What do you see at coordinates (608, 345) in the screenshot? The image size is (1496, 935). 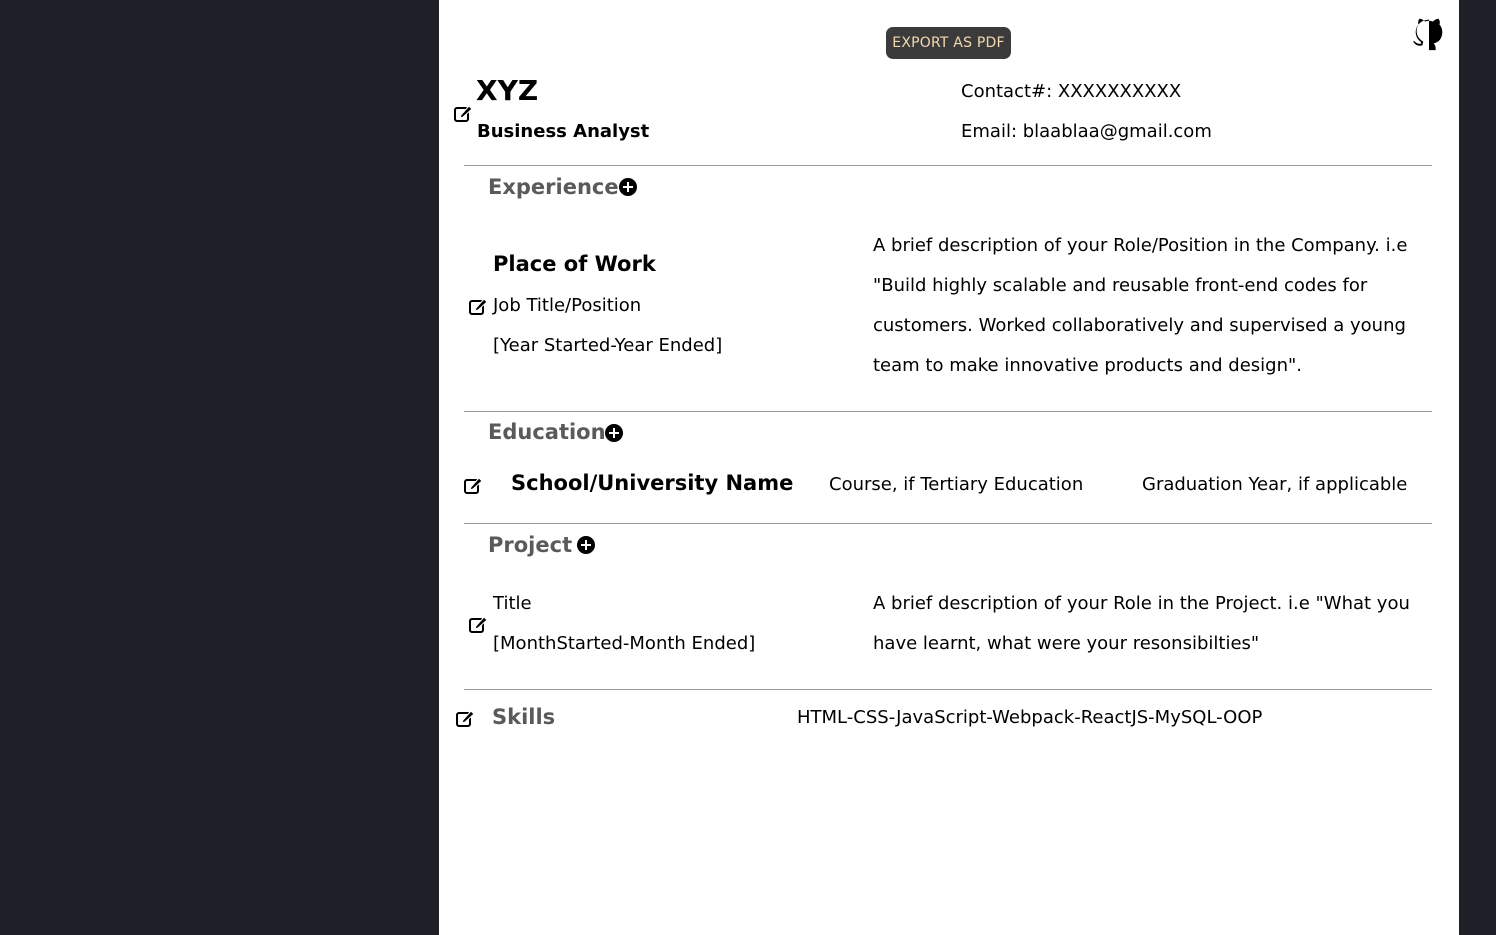 I see `experience-years: [Year Started-Year Ended]` at bounding box center [608, 345].